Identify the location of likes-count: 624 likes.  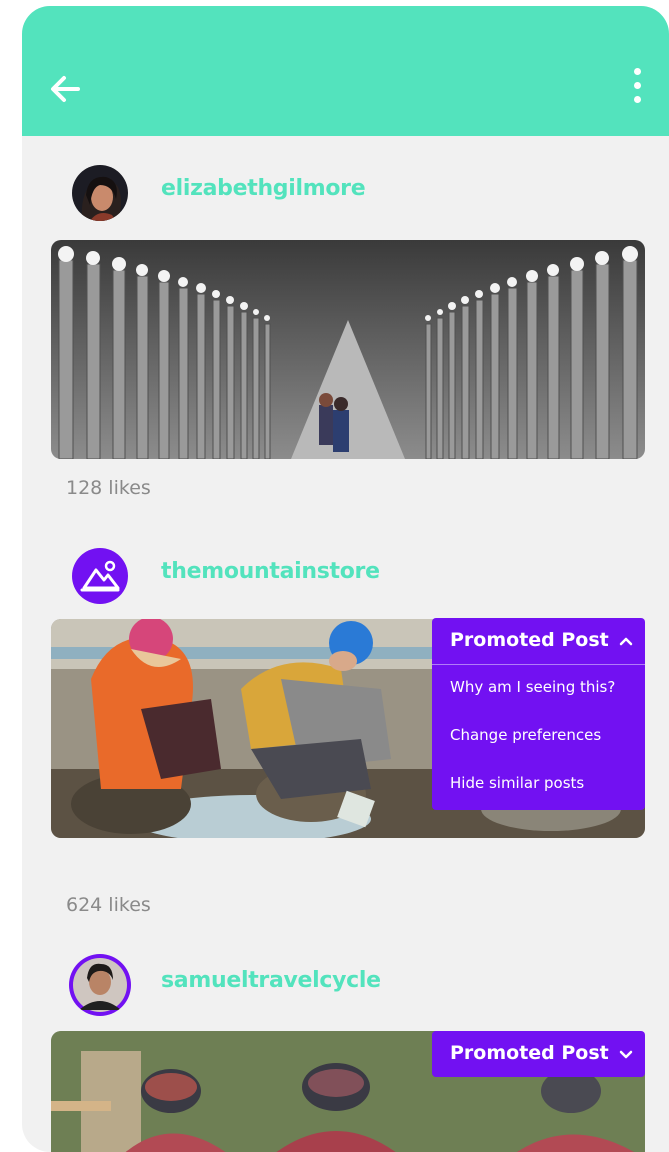
(108, 905).